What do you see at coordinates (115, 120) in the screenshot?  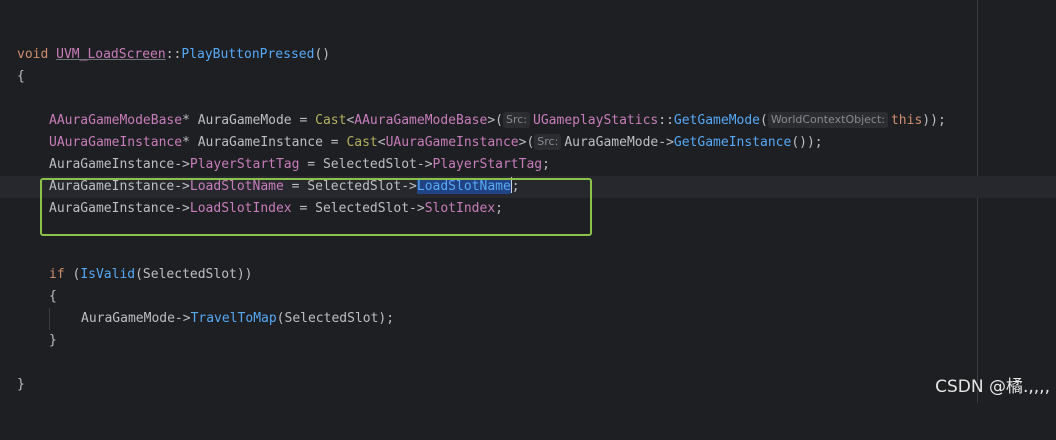 I see `type-name: AAuraGameModeBase` at bounding box center [115, 120].